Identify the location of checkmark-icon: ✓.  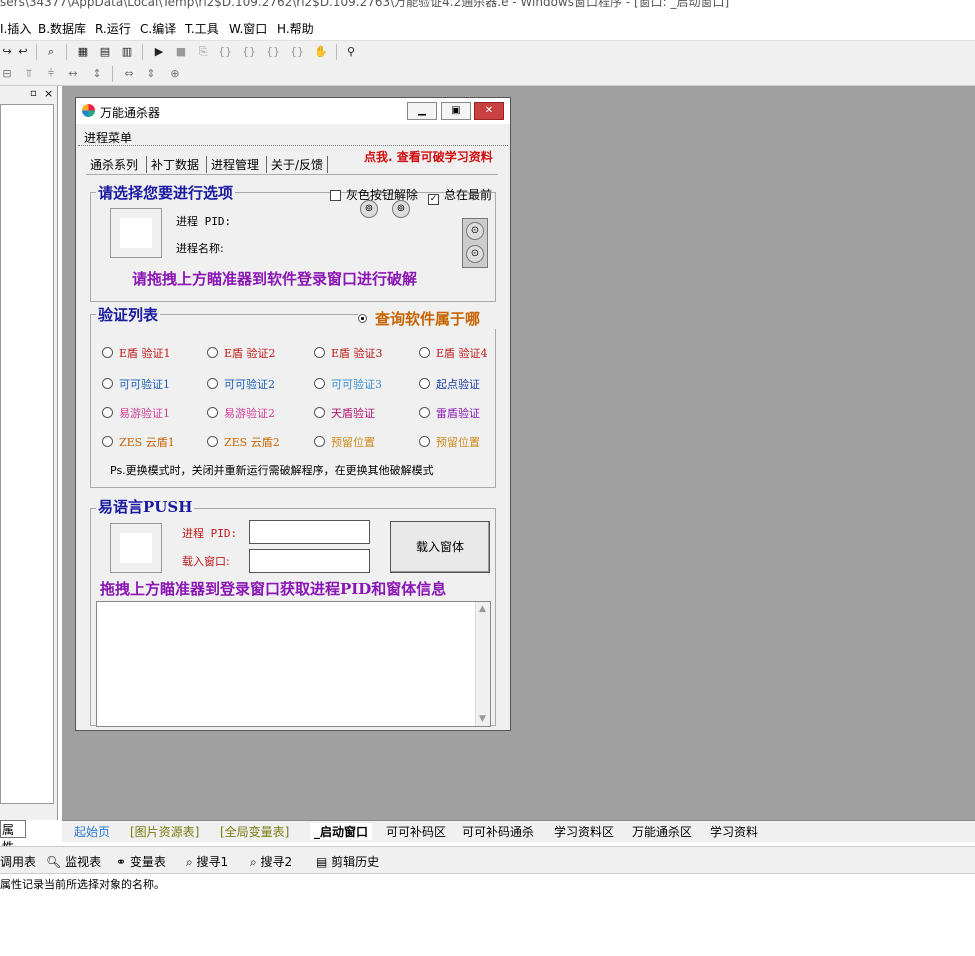
(433, 199).